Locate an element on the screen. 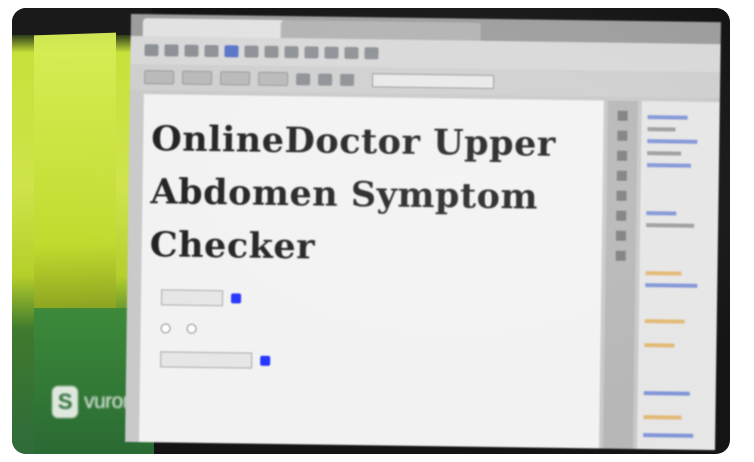 The image size is (754, 462). save-icon is located at coordinates (191, 50).